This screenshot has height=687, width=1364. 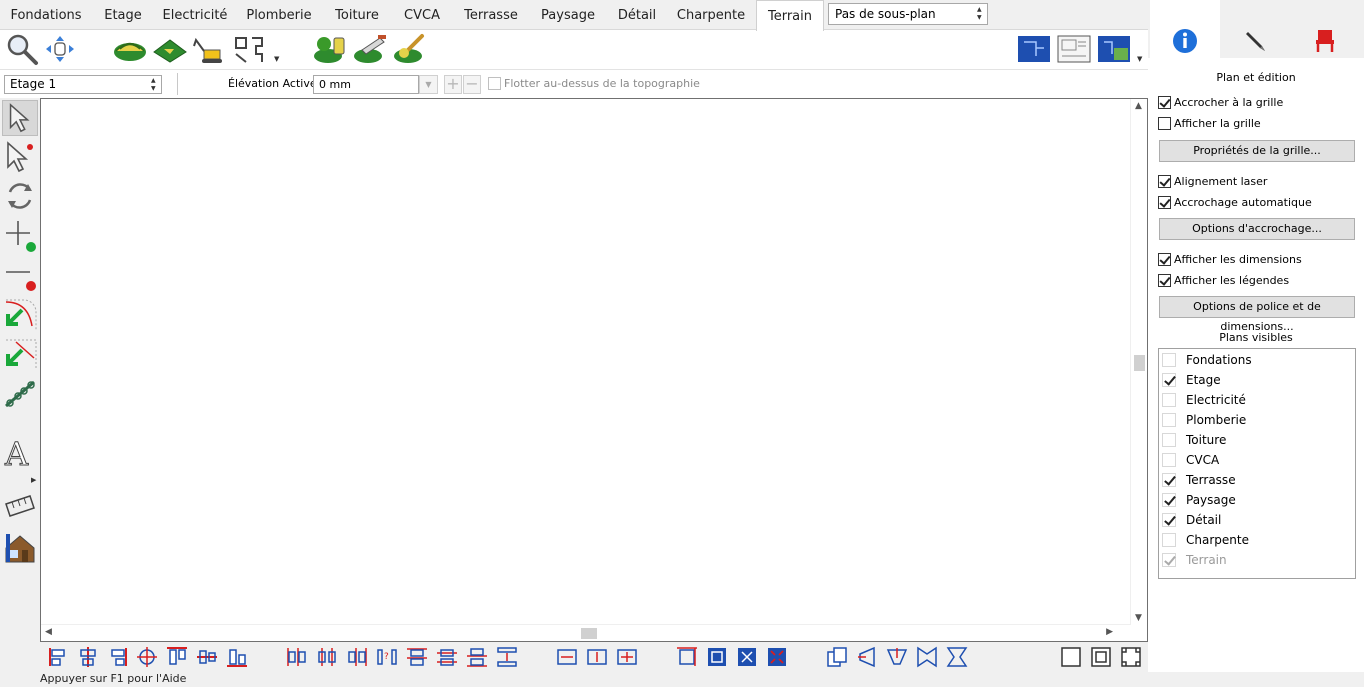 What do you see at coordinates (1164, 123) in the screenshot?
I see `show-grid-checkbox` at bounding box center [1164, 123].